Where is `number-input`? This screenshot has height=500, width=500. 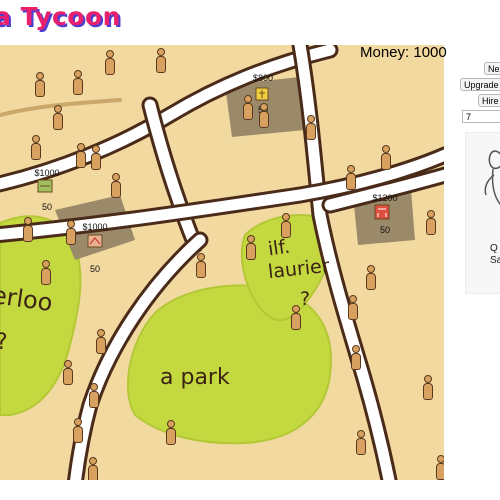 number-input is located at coordinates (481, 116).